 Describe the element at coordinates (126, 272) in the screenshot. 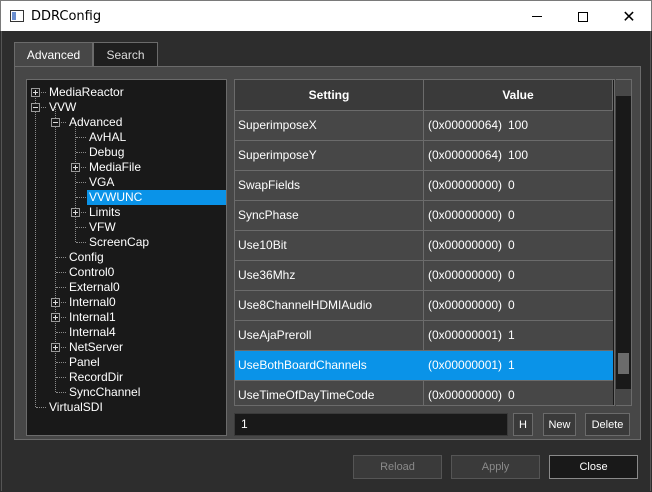

I see `tree-item-control0: Control0` at that location.